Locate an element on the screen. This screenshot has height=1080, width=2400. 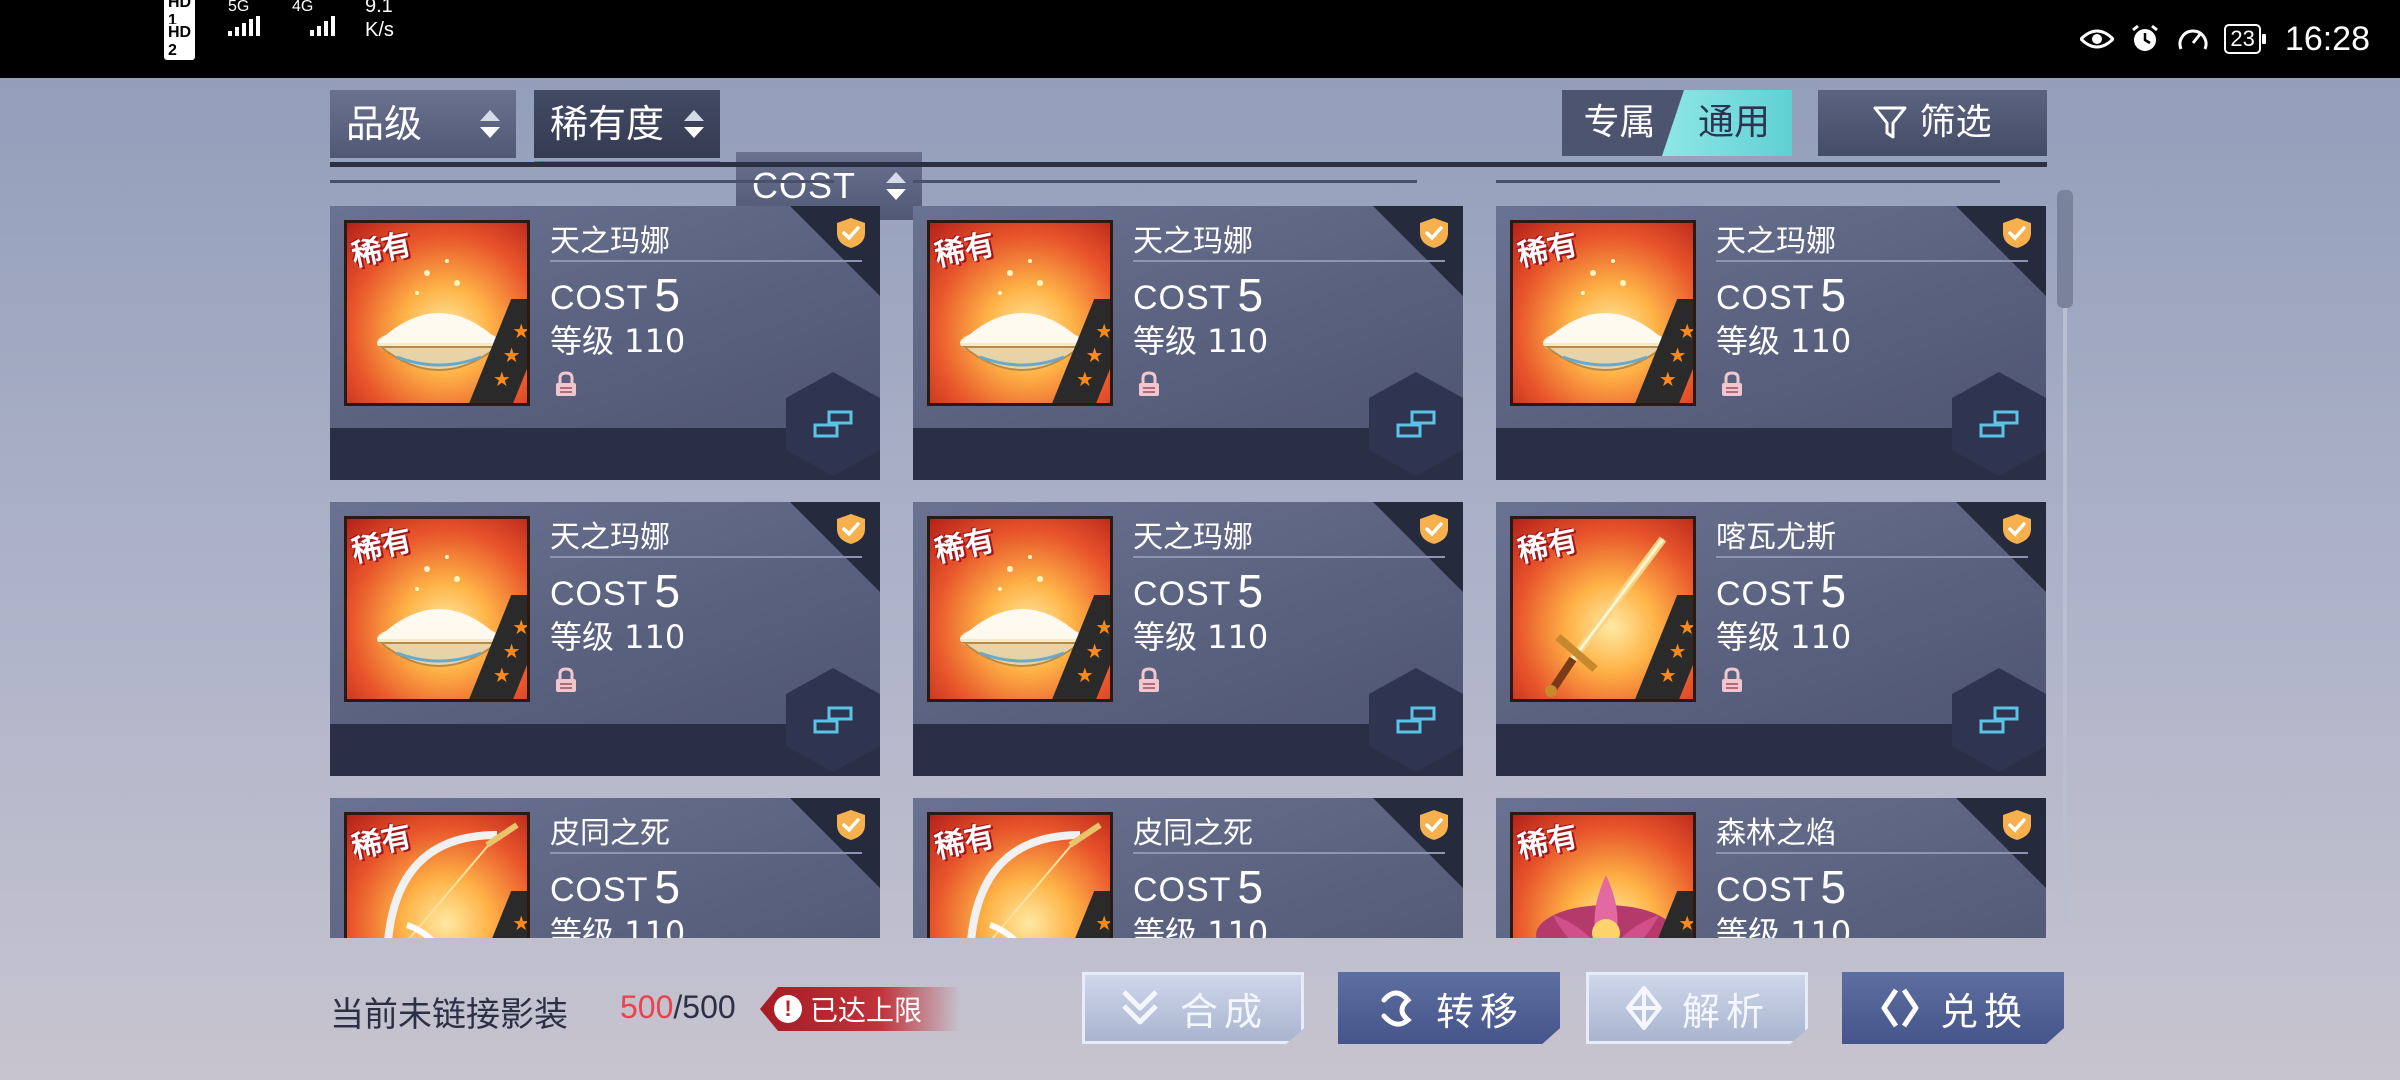
limit-reached-badge: ! 已达上限 is located at coordinates (860, 1009).